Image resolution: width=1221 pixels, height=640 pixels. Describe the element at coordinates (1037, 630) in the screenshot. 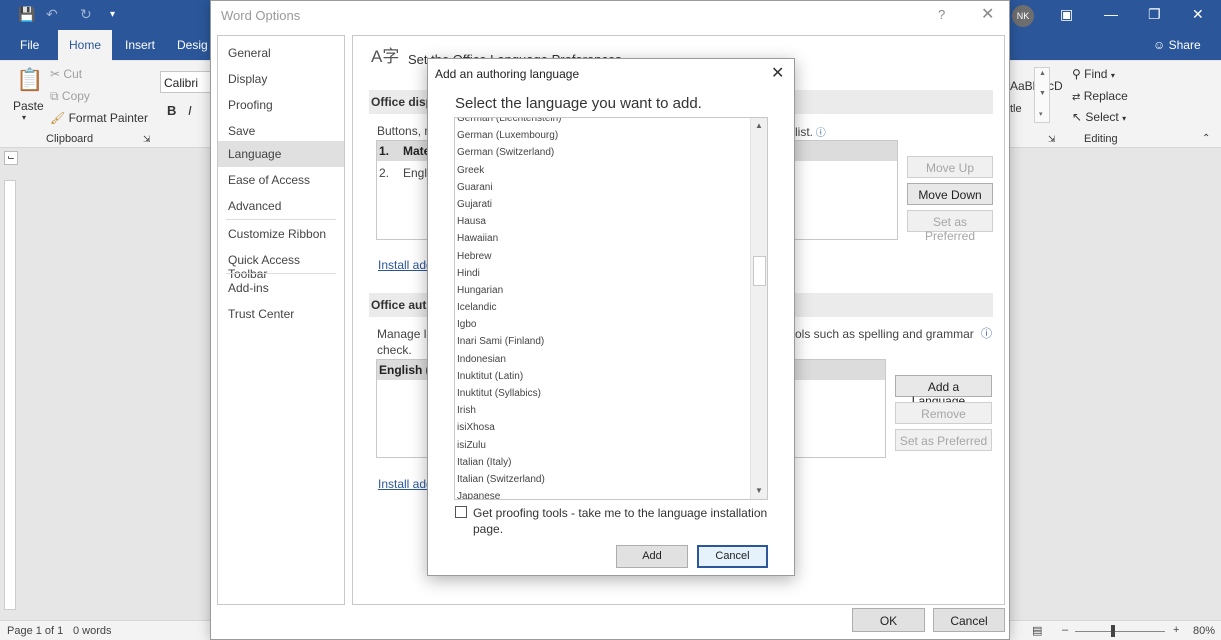

I see `view-mode-icon: ▤` at that location.